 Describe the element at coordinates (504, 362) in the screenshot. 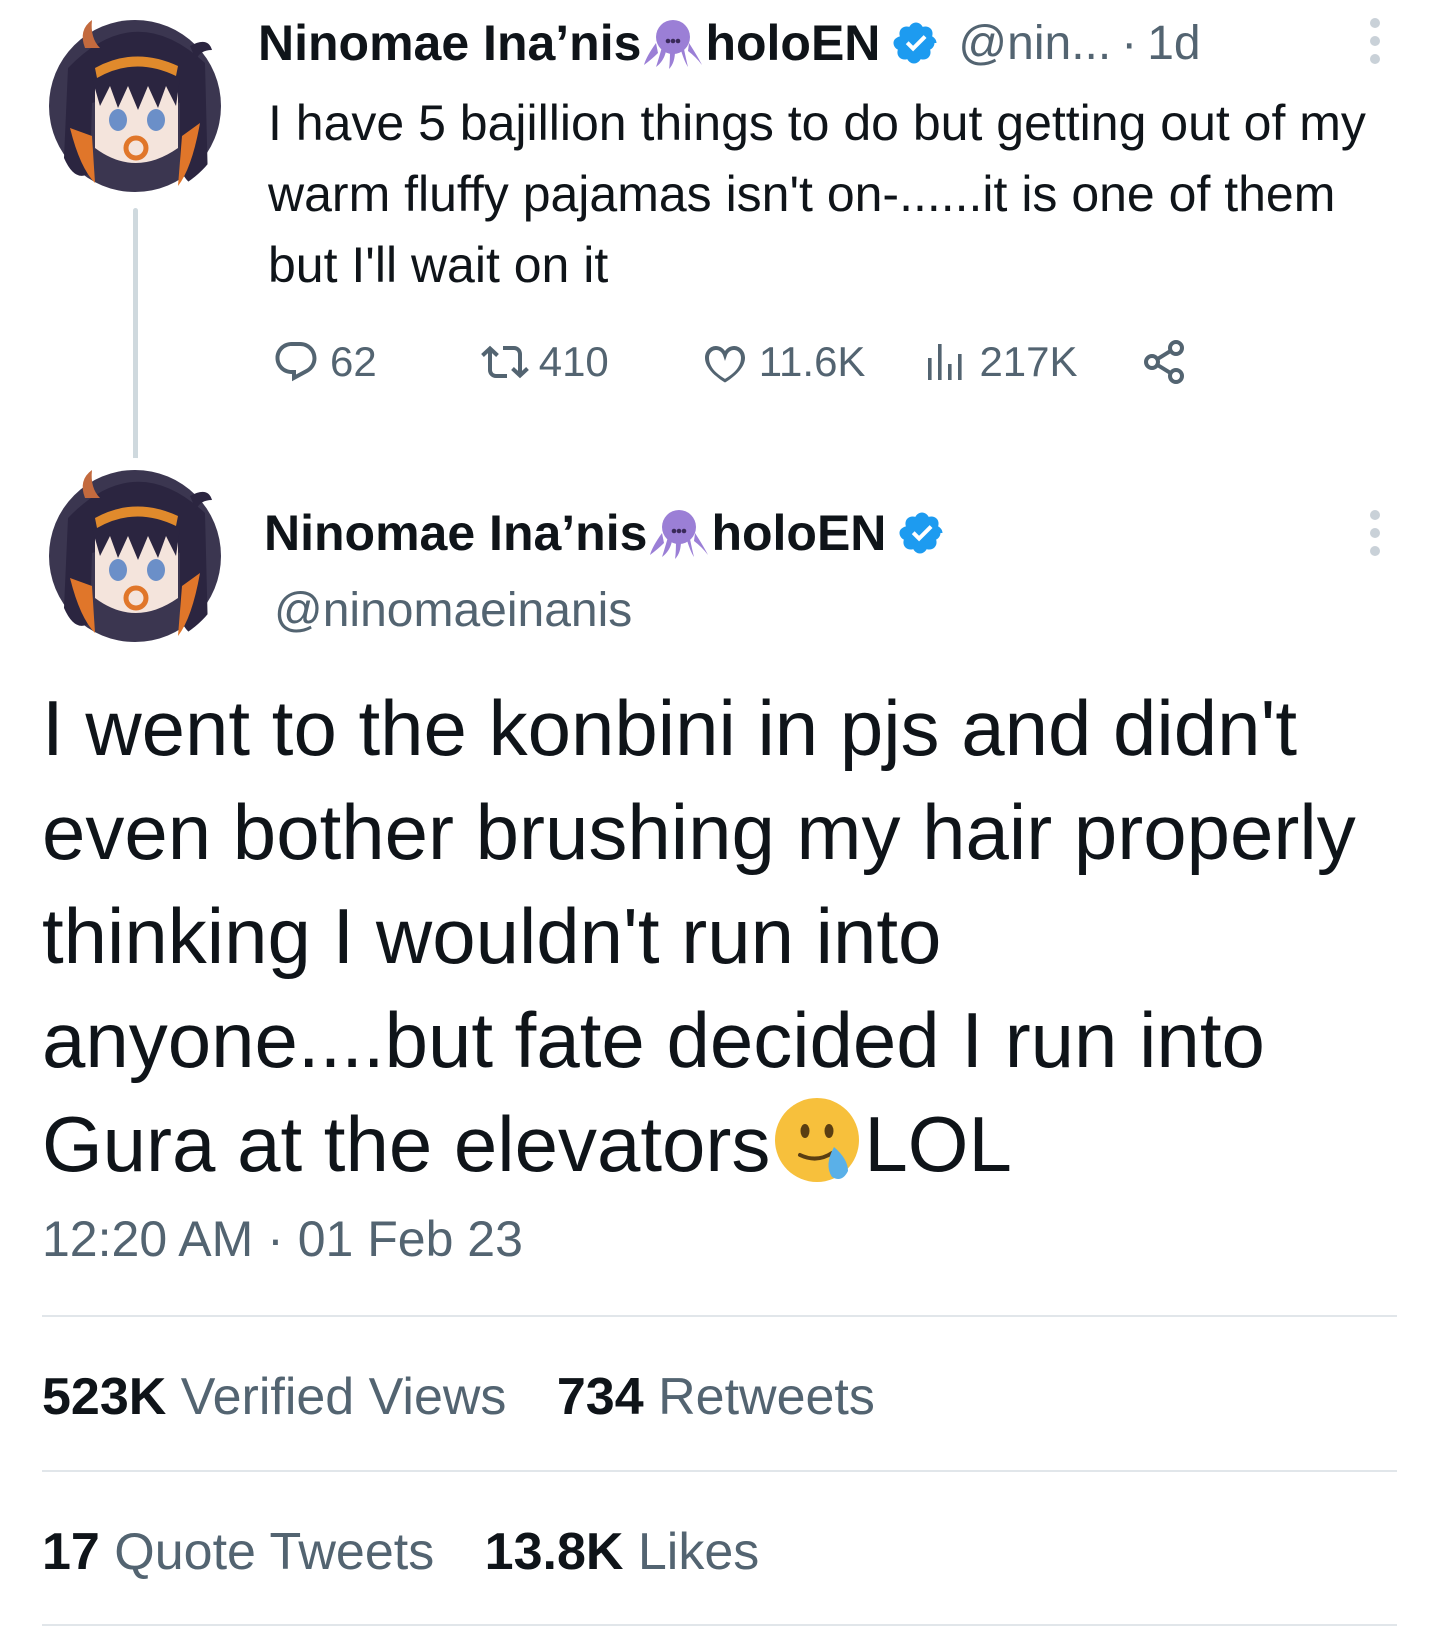

I see `retweet-icon` at that location.